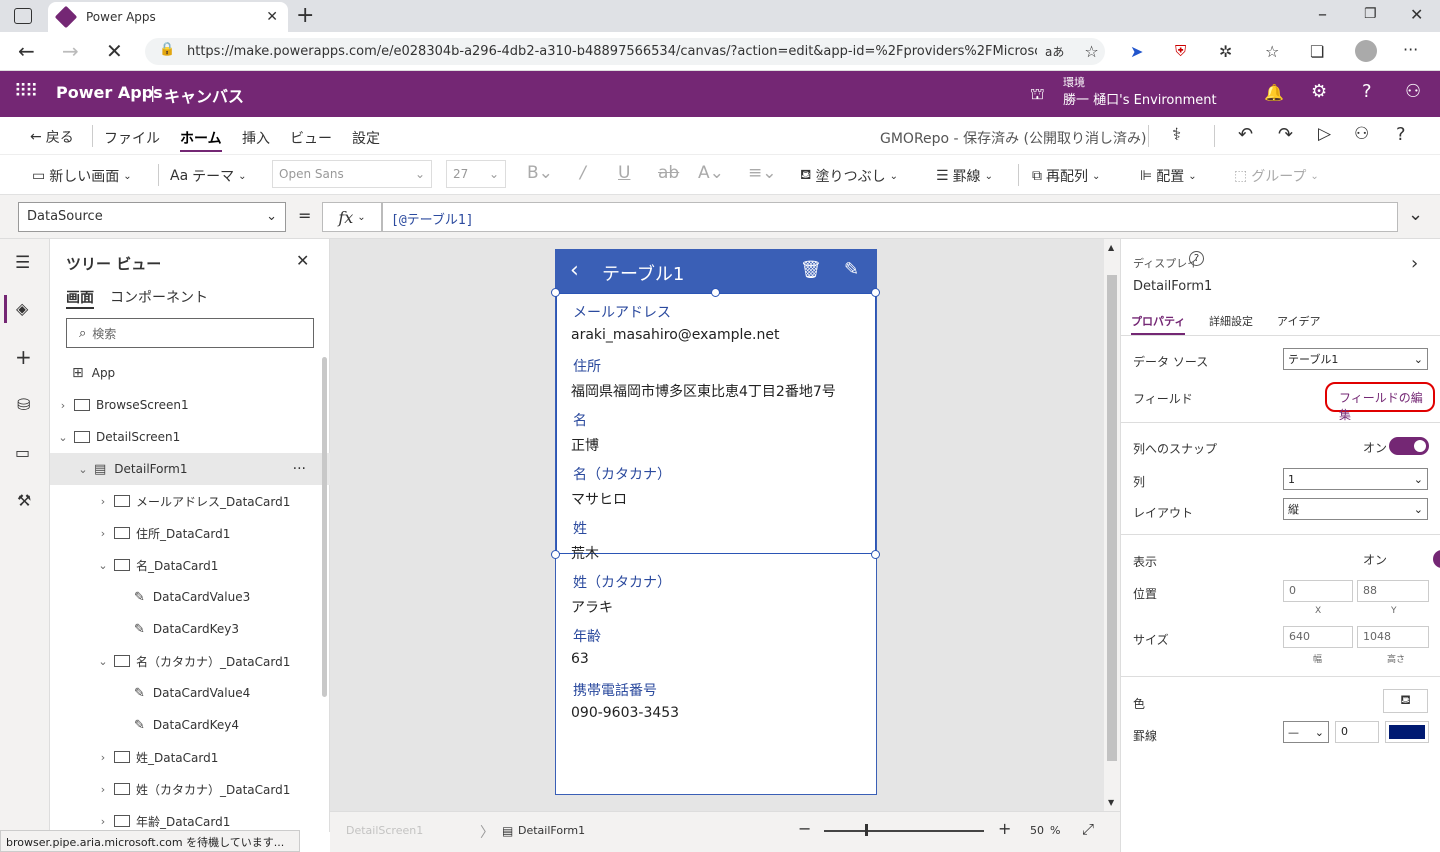  I want to click on edit-pencil-icon: ✎, so click(851, 269).